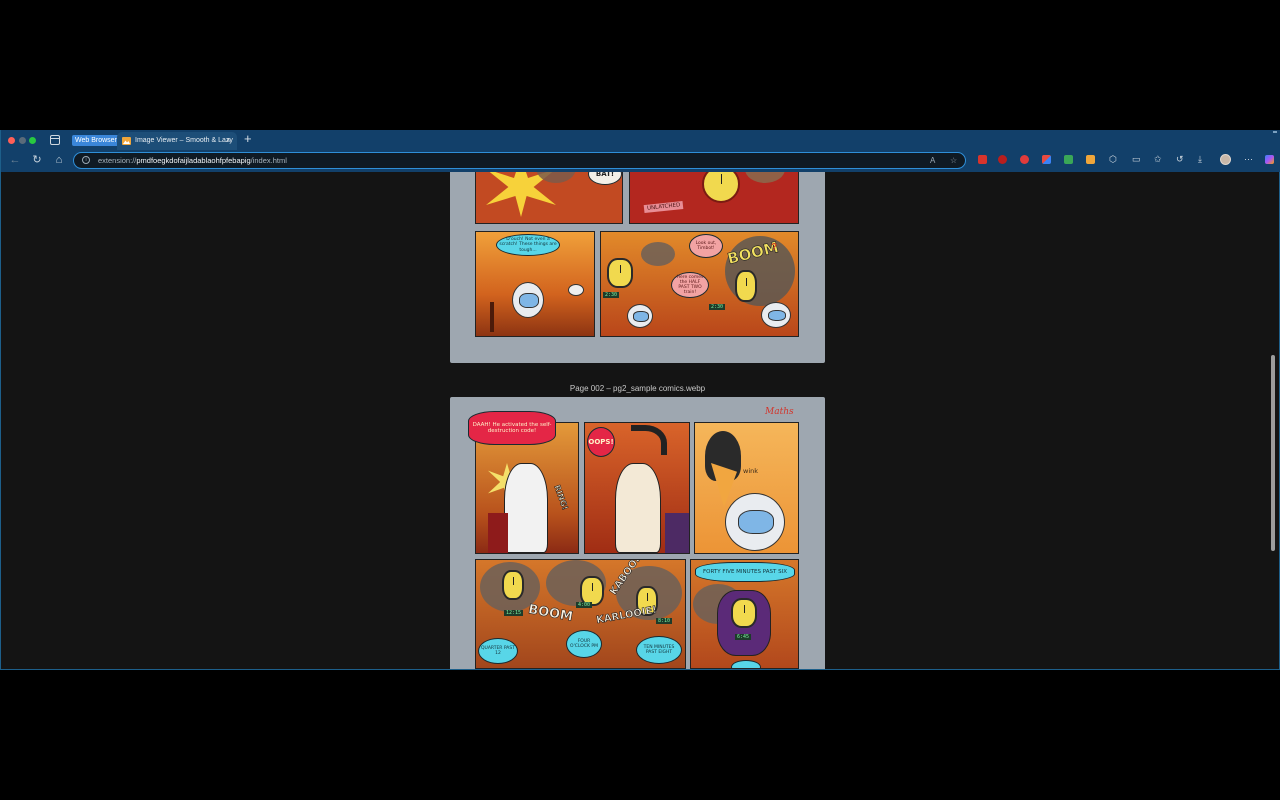 Image resolution: width=1280 pixels, height=800 pixels. I want to click on speech-bubble-partial, so click(746, 664).